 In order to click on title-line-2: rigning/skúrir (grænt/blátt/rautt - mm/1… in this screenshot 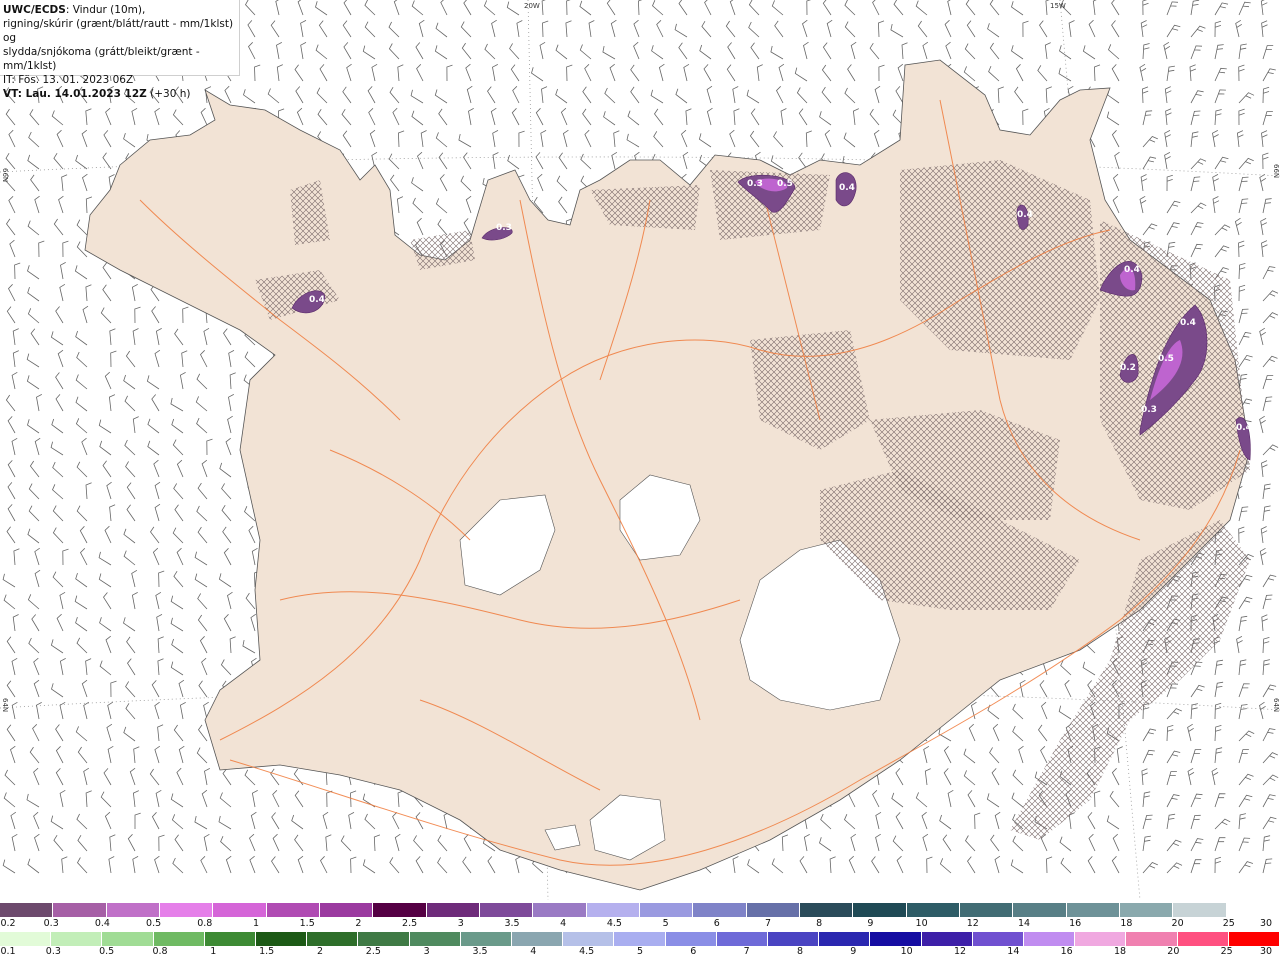, I will do `click(118, 31)`.